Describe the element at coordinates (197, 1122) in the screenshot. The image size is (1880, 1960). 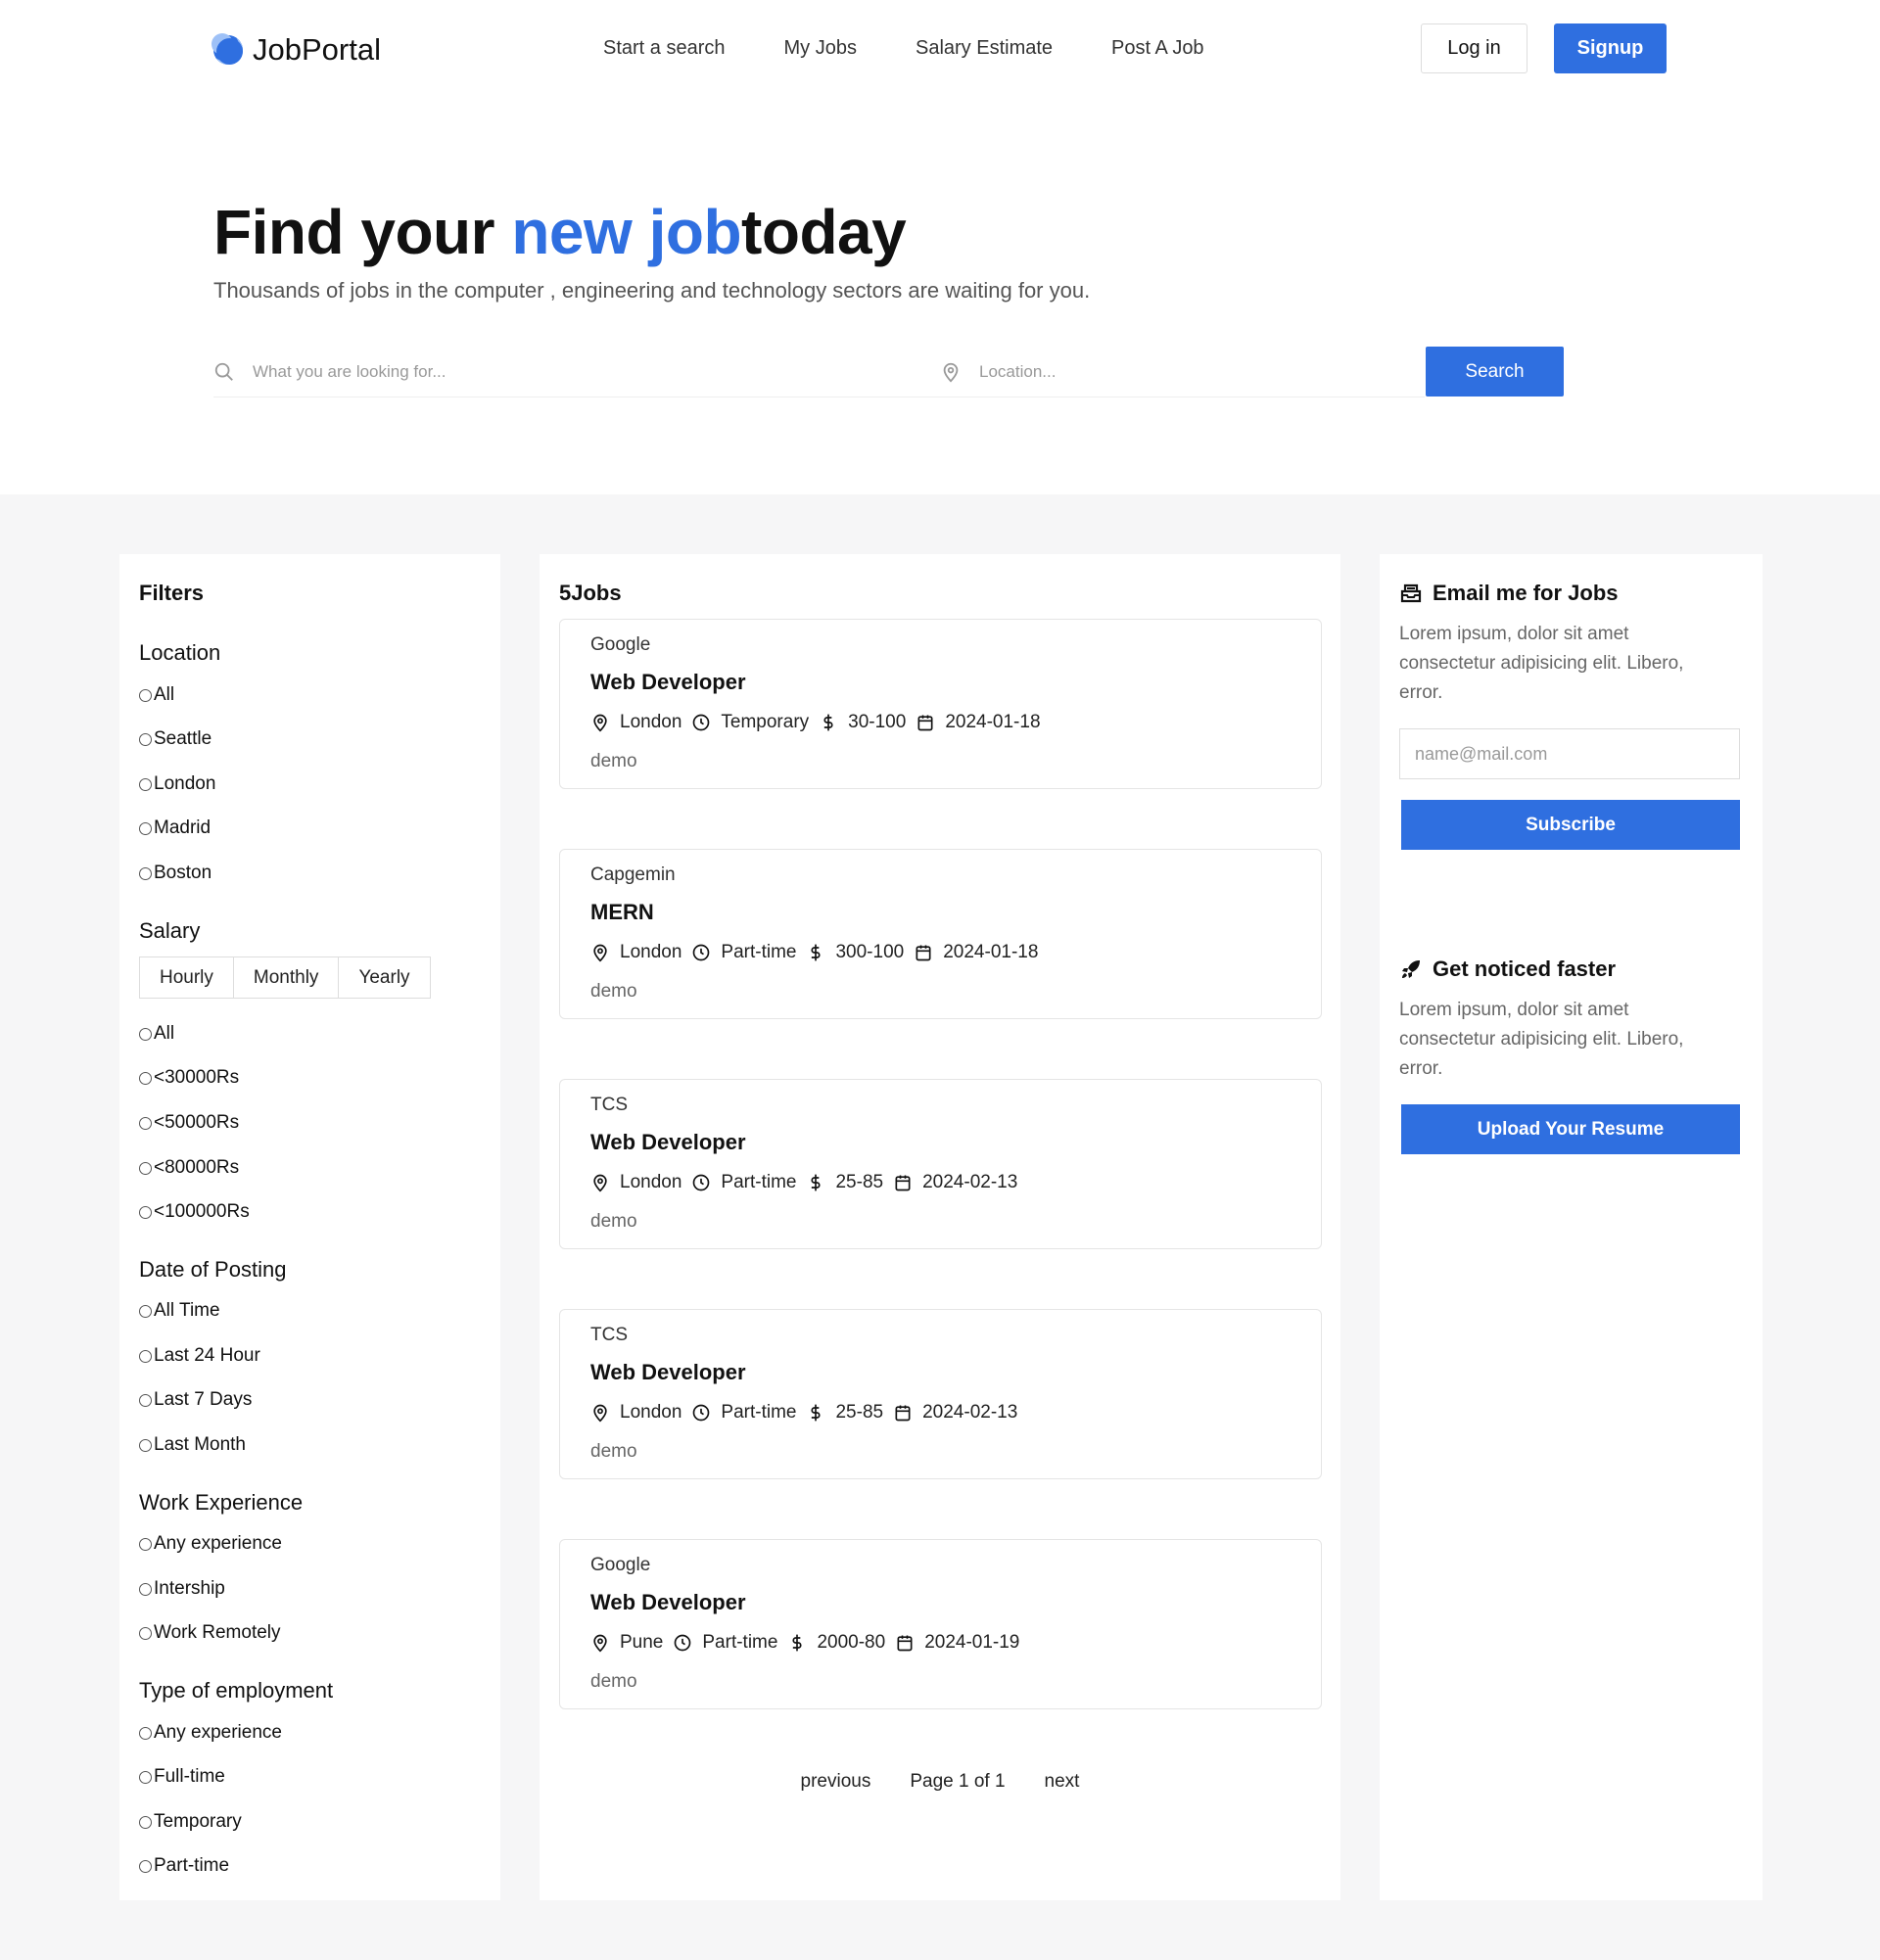
I see `option-label: <50000Rs` at that location.